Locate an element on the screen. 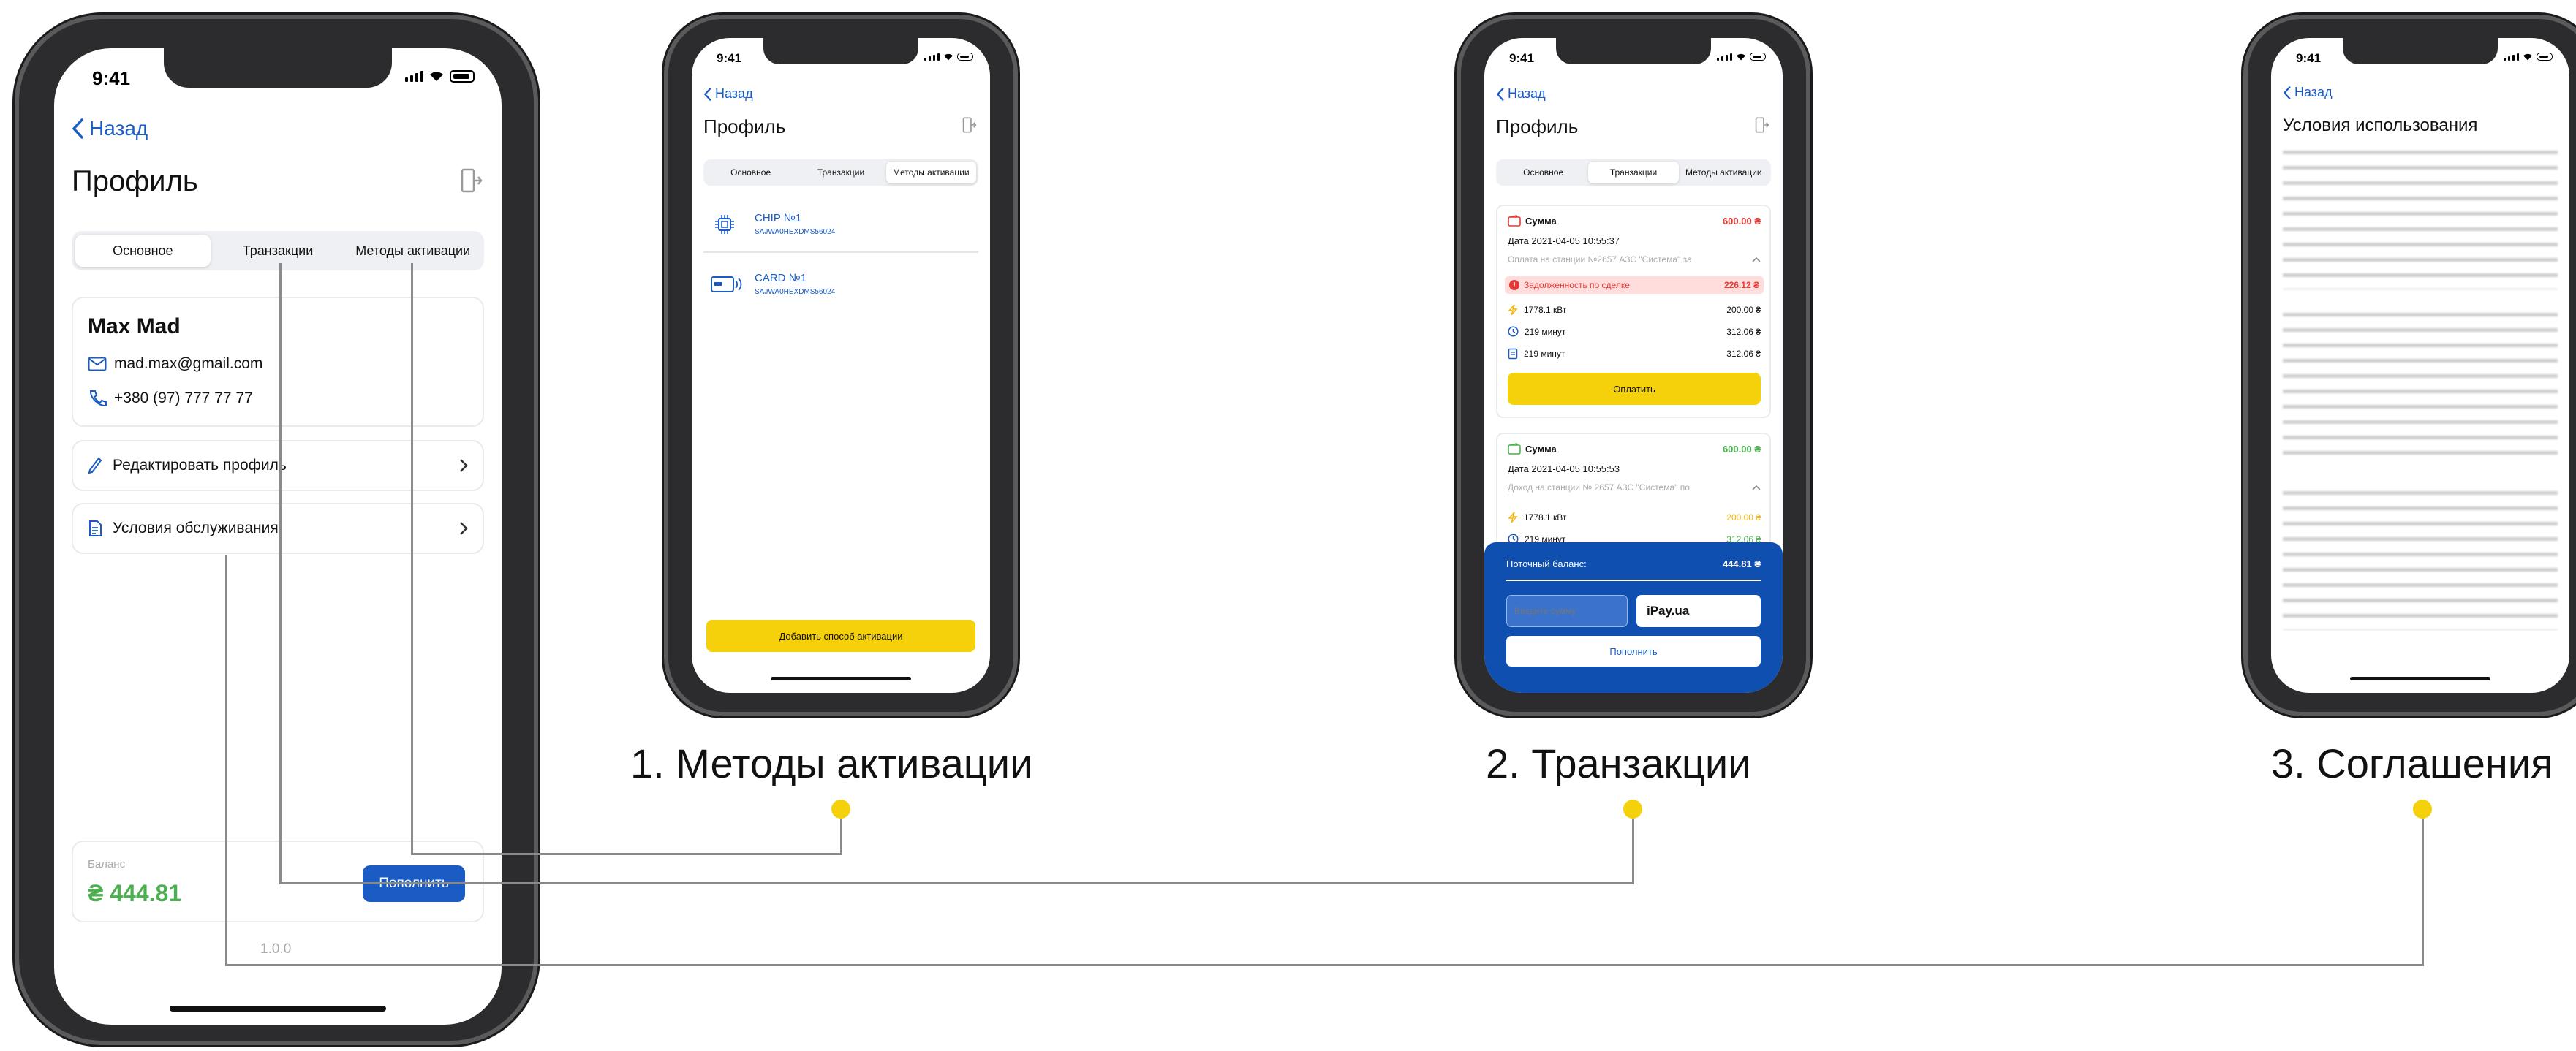 This screenshot has height=1051, width=2576. debt-label: Задолженность по сделке is located at coordinates (1577, 285).